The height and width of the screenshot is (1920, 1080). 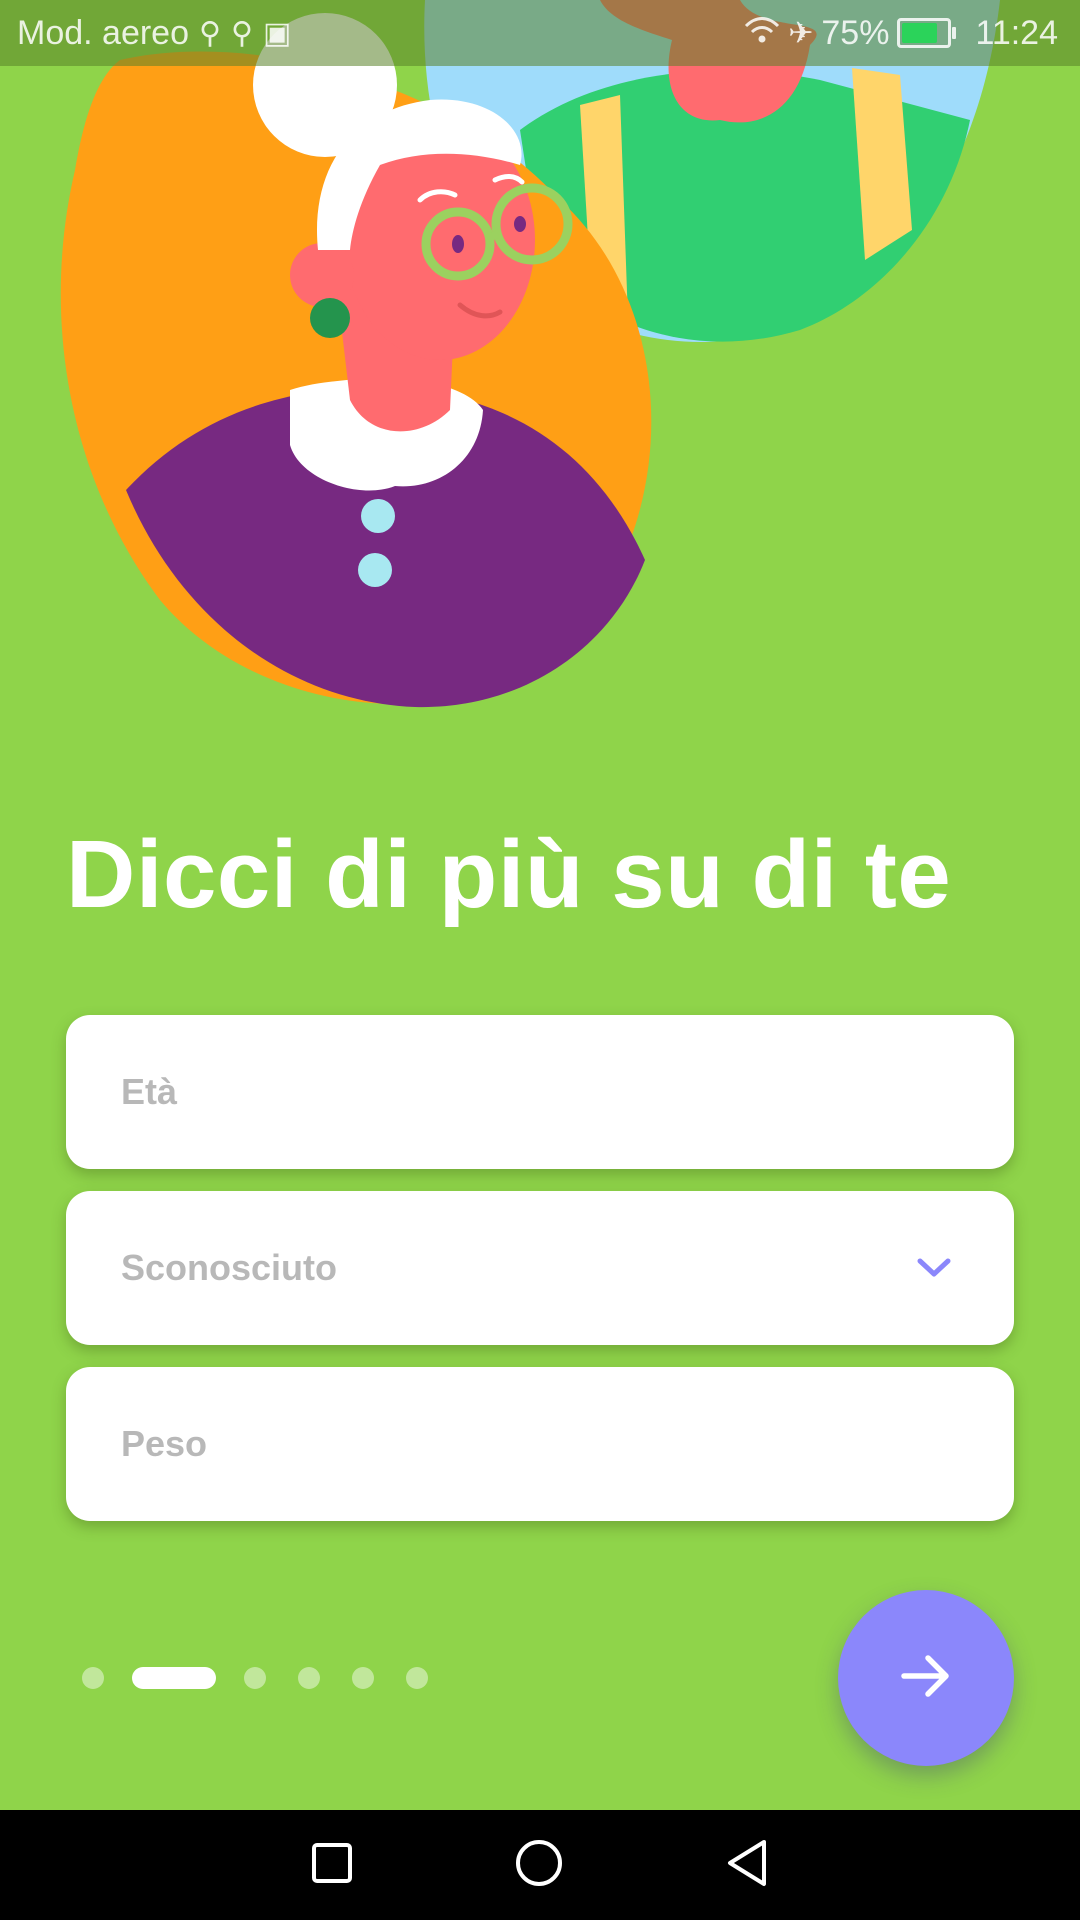 I want to click on age-field: Età, so click(x=540, y=1092).